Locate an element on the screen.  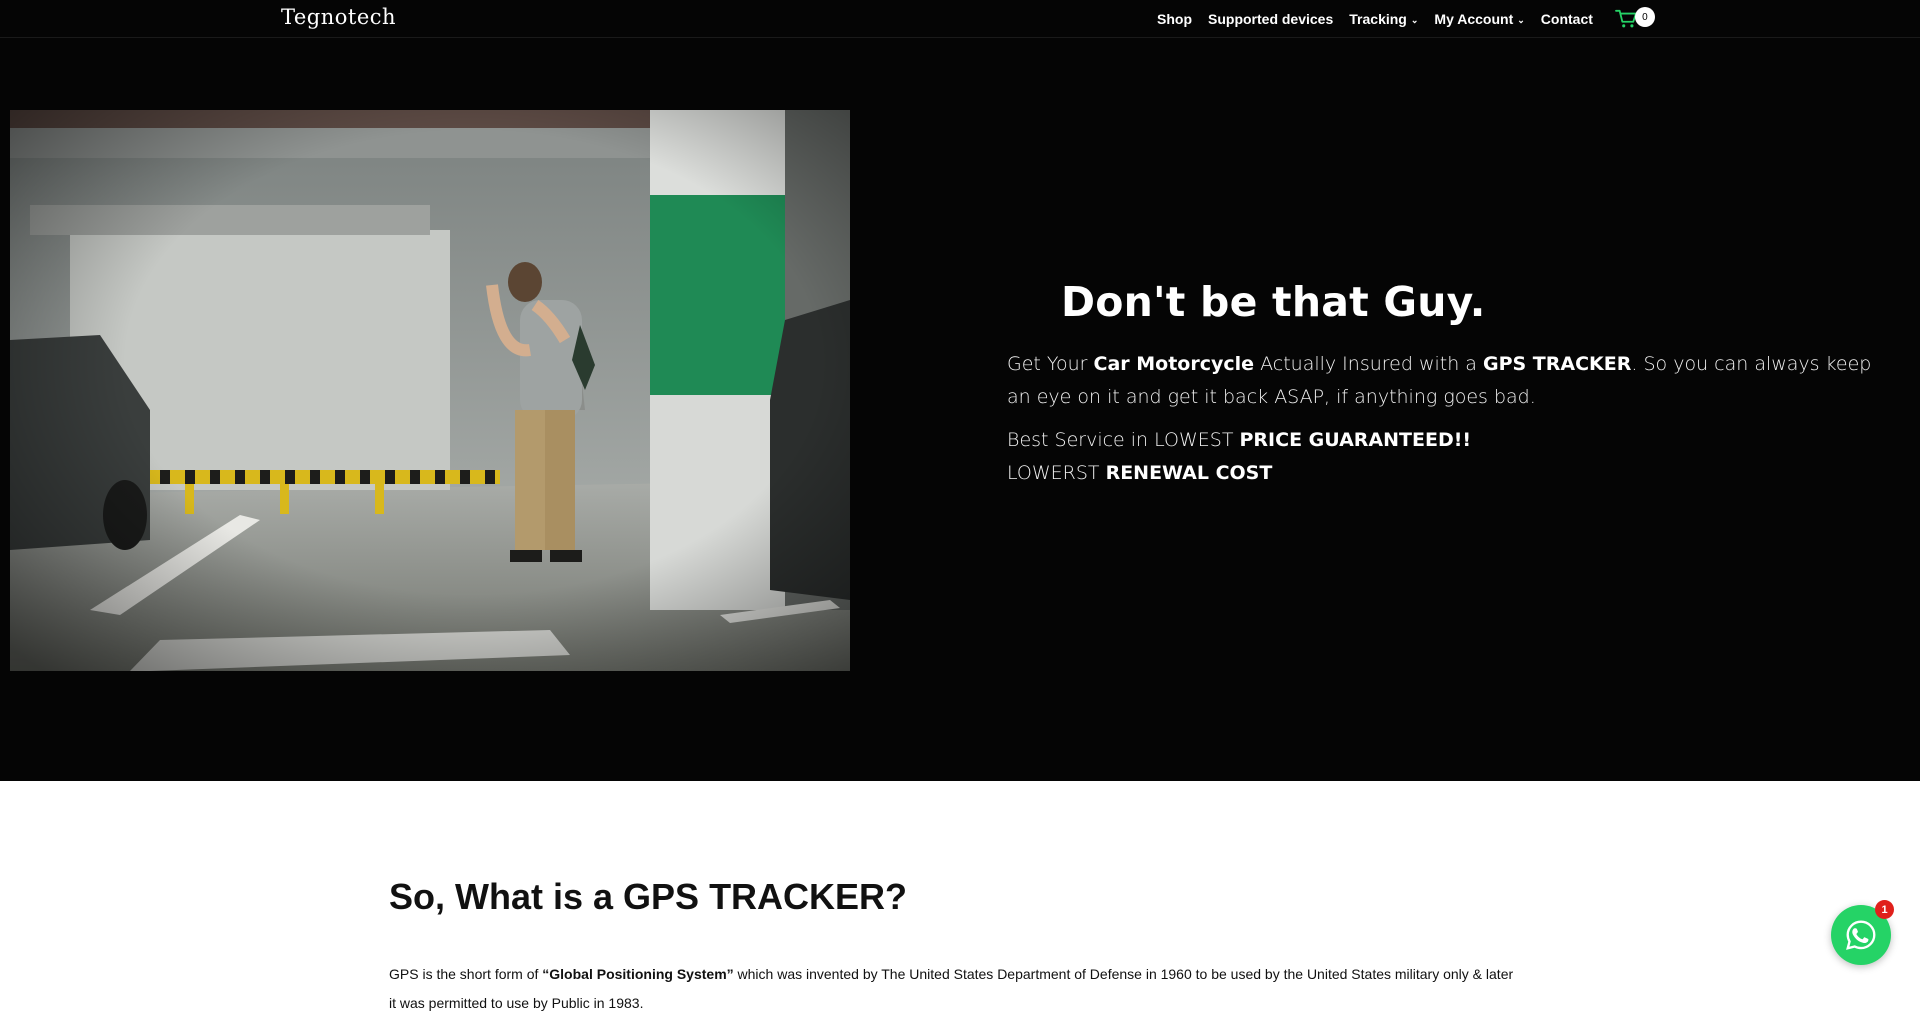
cart-count-badge: 0 is located at coordinates (1644, 17).